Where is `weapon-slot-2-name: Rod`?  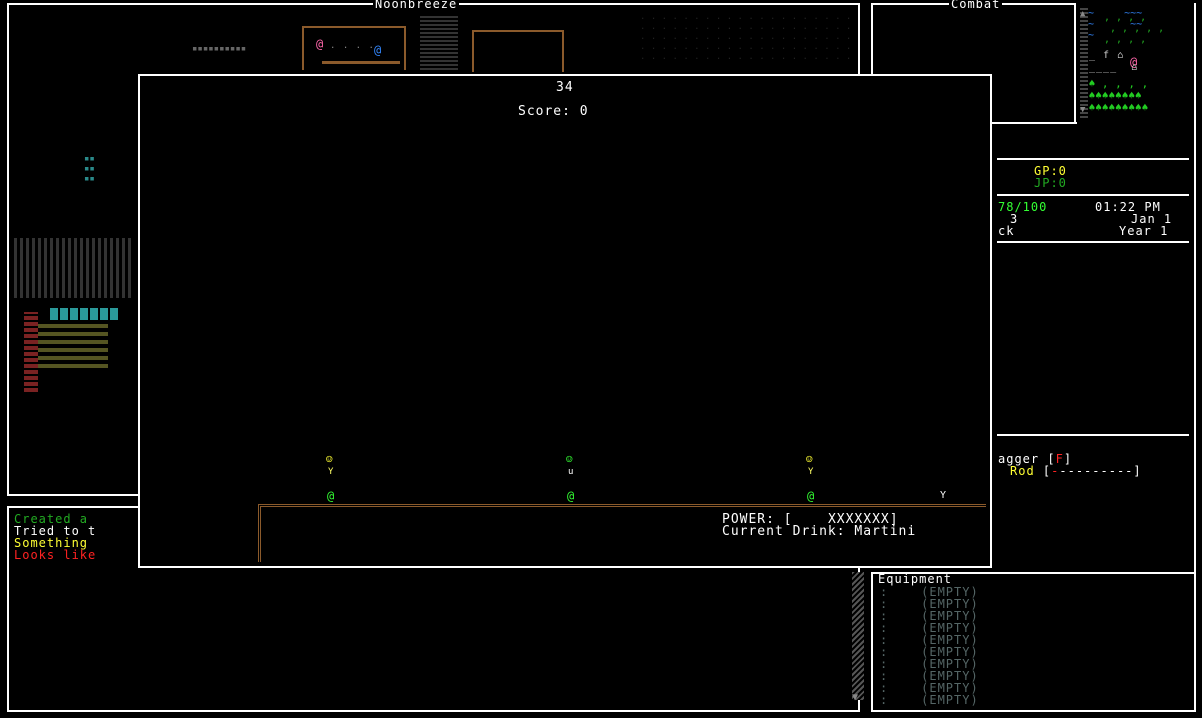
weapon-slot-2-name: Rod is located at coordinates (1022, 471).